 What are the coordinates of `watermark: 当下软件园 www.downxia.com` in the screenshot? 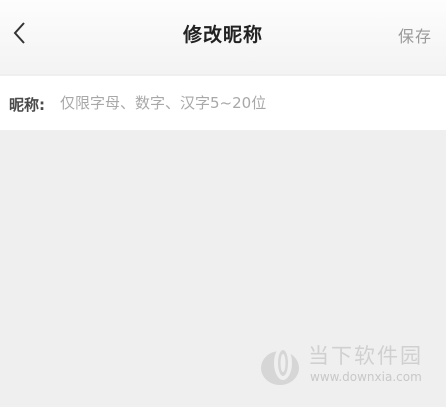 It's located at (348, 364).